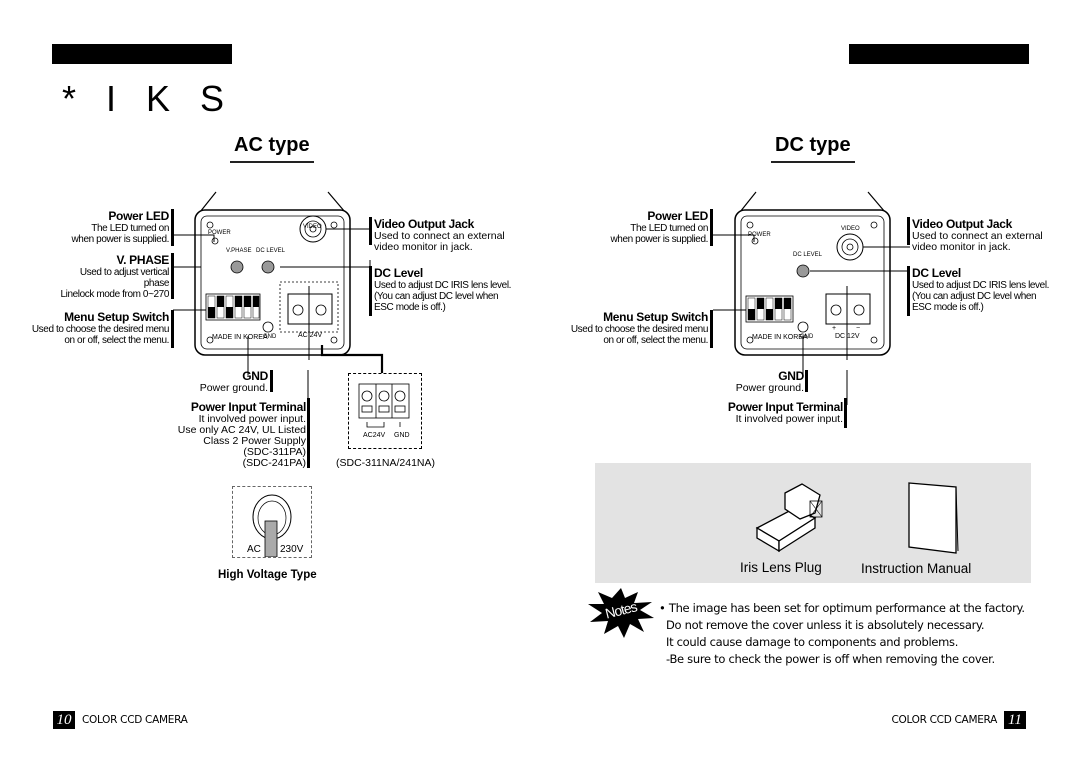 This screenshot has height=771, width=1080. Describe the element at coordinates (669, 228) in the screenshot. I see `dc-power-led-desc-1: The LED turned on` at that location.